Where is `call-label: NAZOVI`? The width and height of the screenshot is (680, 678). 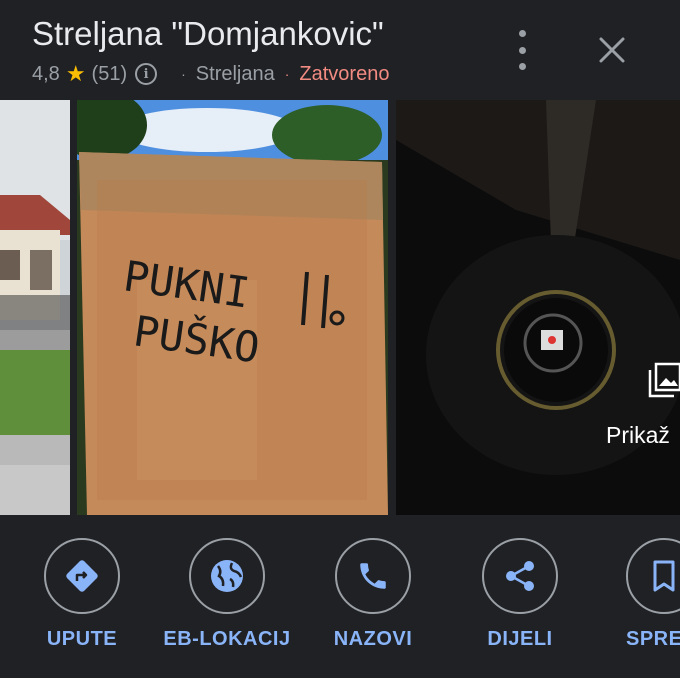
call-label: NAZOVI is located at coordinates (373, 639).